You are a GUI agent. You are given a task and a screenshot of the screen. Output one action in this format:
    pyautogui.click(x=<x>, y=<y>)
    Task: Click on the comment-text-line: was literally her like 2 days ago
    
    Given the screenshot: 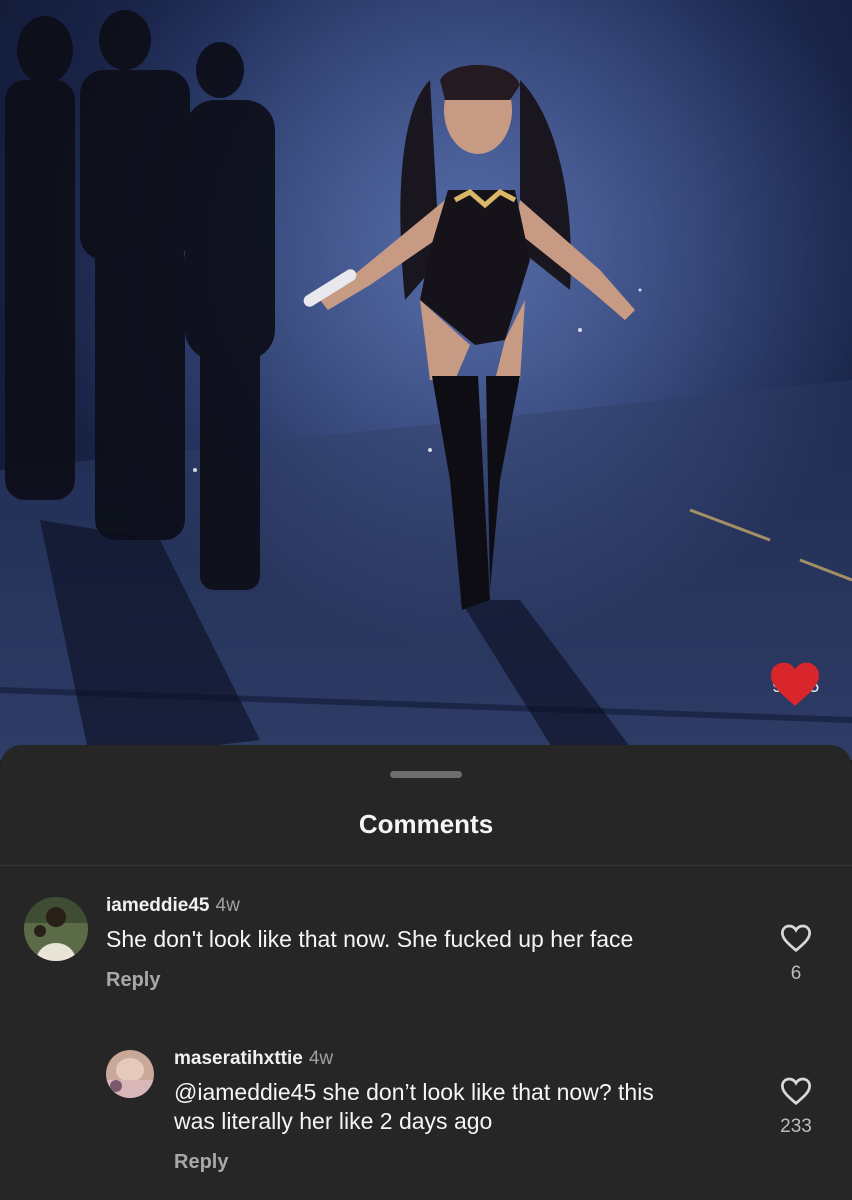 What is the action you would take?
    pyautogui.click(x=333, y=1121)
    